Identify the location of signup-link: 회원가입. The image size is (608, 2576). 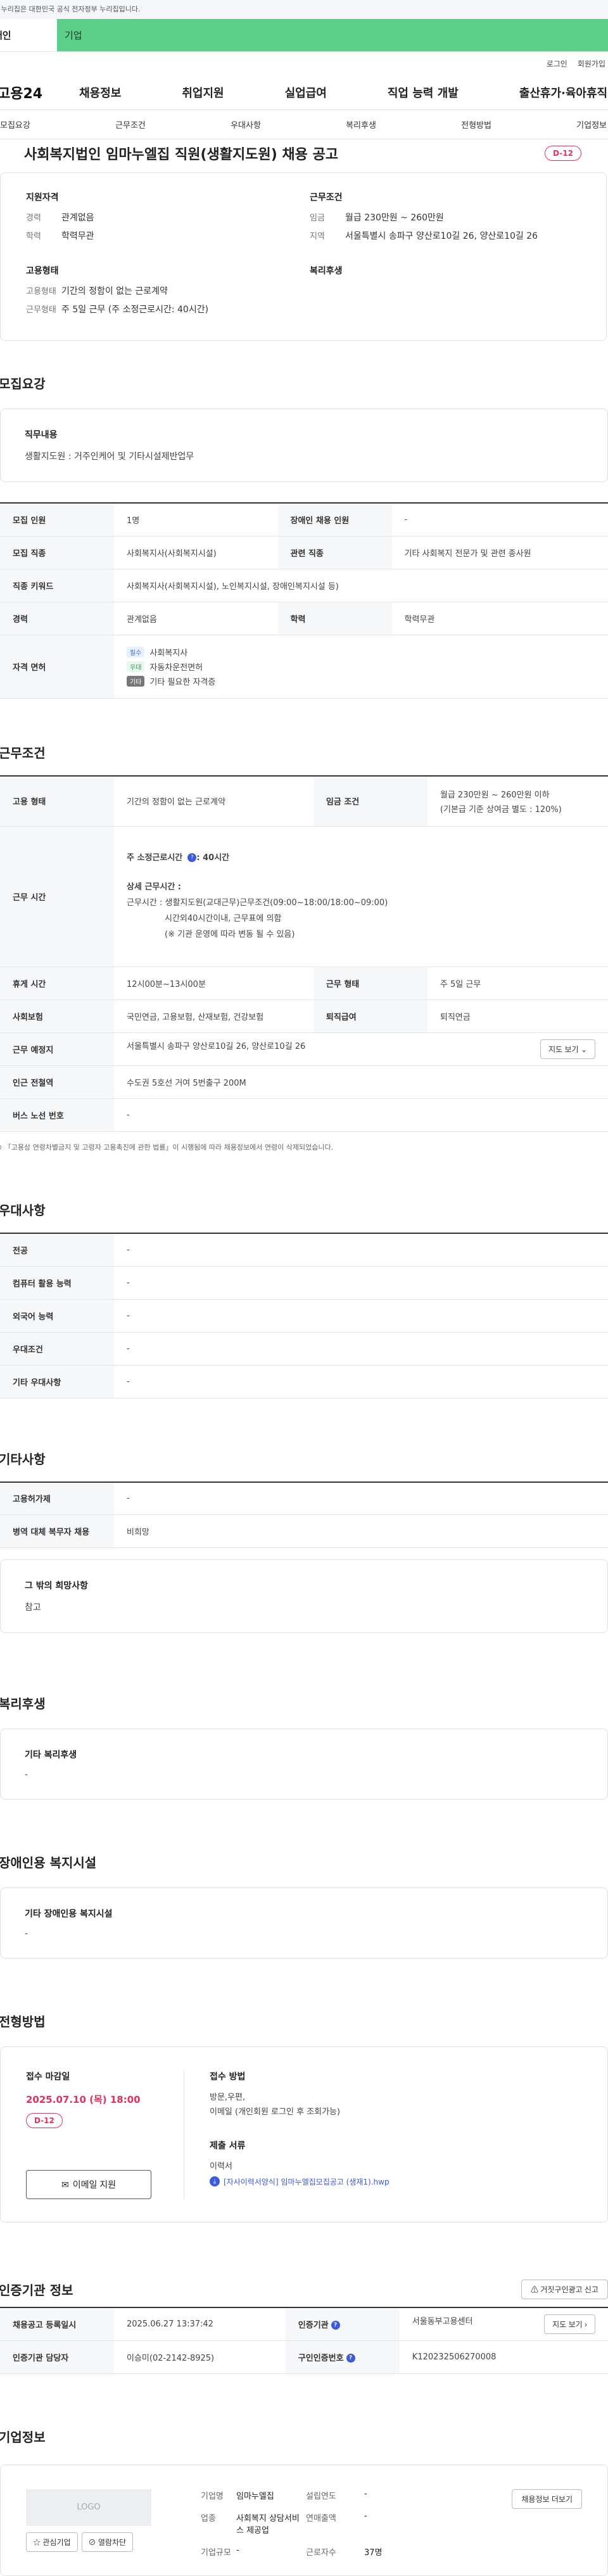
(591, 63).